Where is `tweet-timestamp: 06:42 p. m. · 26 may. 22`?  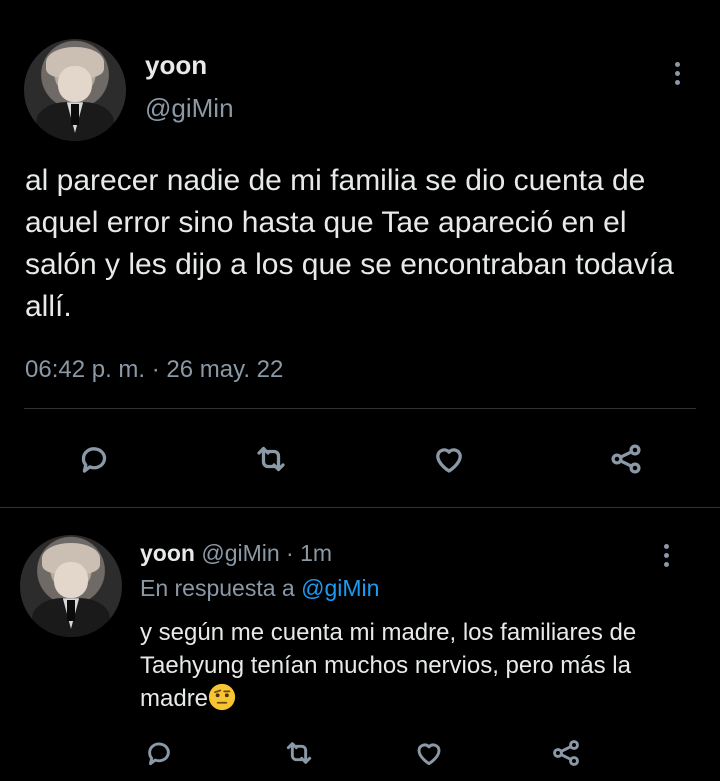
tweet-timestamp: 06:42 p. m. · 26 may. 22 is located at coordinates (154, 370).